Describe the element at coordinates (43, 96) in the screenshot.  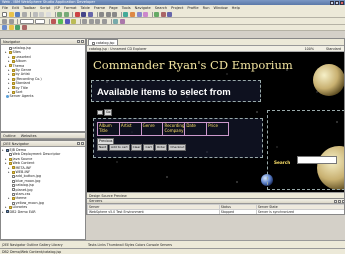
I see `tree-item: Server Agents` at that location.